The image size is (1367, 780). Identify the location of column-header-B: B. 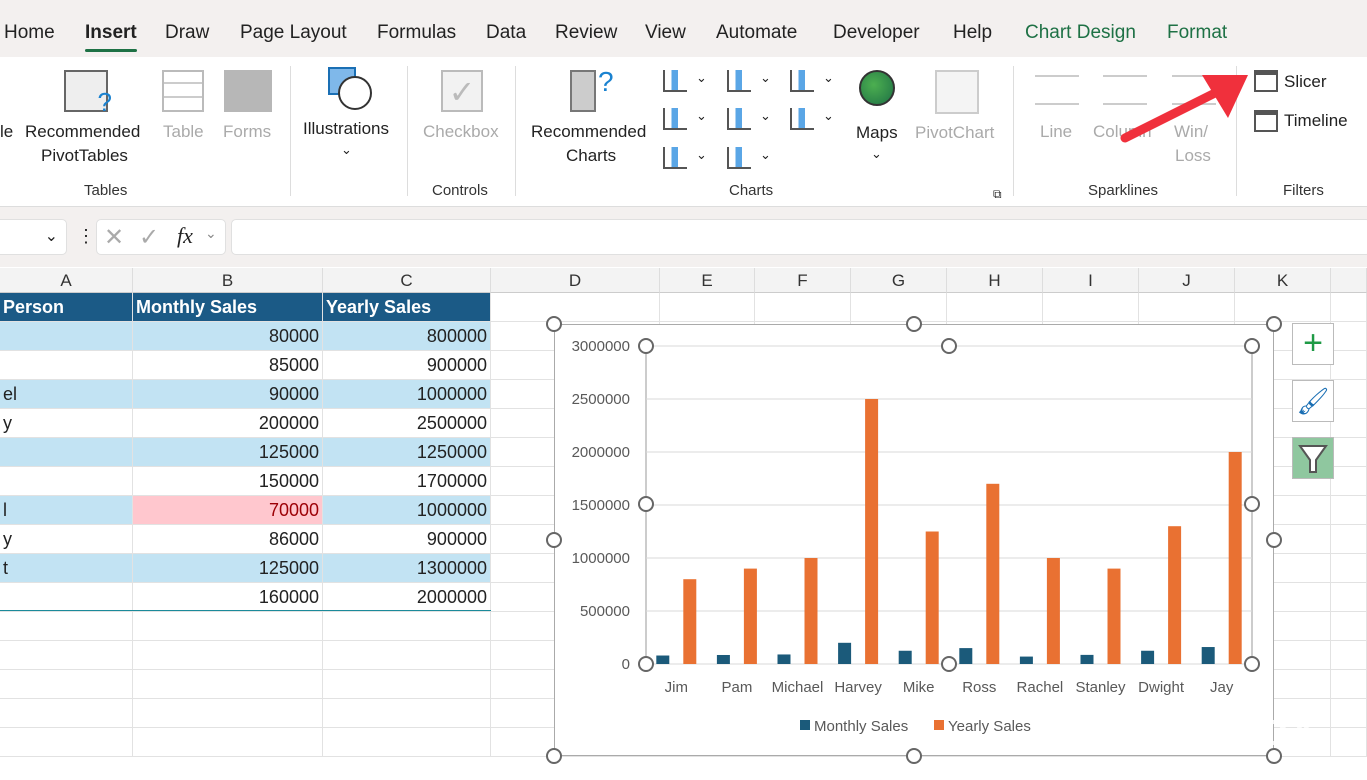
(228, 280).